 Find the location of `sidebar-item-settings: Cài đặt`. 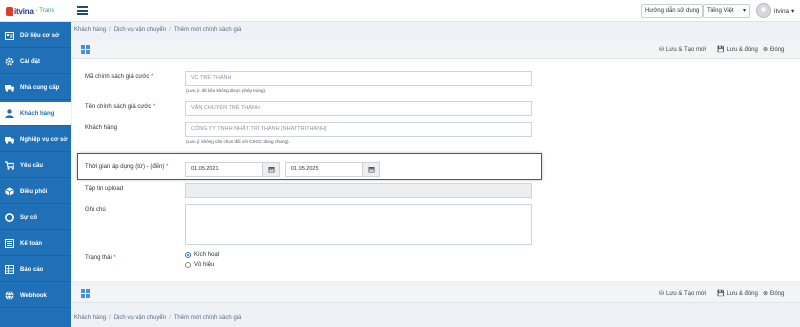

sidebar-item-settings: Cài đặt is located at coordinates (35, 62).